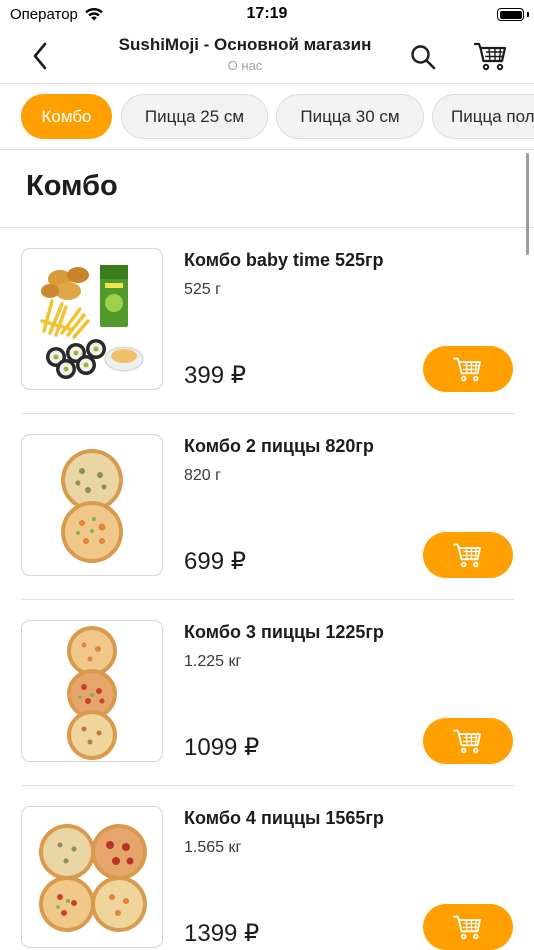  What do you see at coordinates (92, 319) in the screenshot?
I see `product-image-nuggets-combo` at bounding box center [92, 319].